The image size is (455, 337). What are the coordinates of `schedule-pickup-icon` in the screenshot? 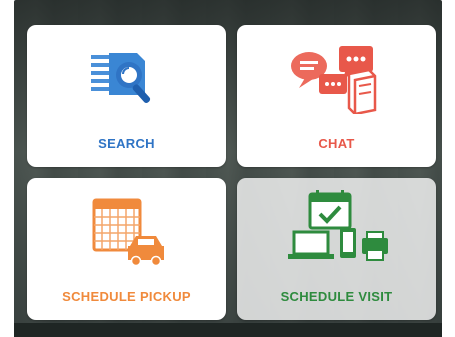 It's located at (127, 232).